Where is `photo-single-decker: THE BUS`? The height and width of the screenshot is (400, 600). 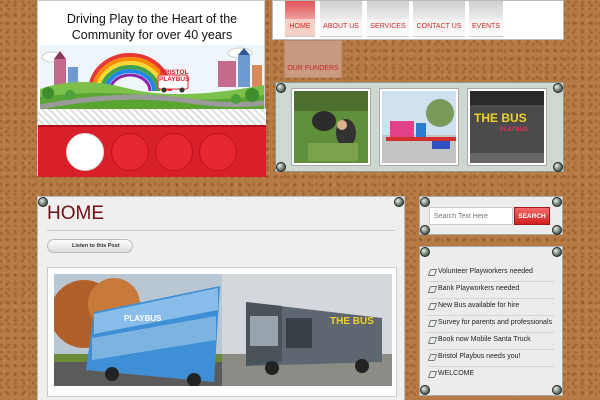 photo-single-decker: THE BUS is located at coordinates (307, 330).